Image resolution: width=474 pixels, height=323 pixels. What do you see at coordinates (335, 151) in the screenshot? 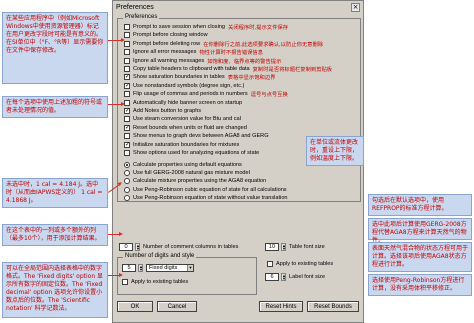
I see `annotation-mid: 在单位或流体更改时，重设上下限，例如温度上下限。` at bounding box center [335, 151].